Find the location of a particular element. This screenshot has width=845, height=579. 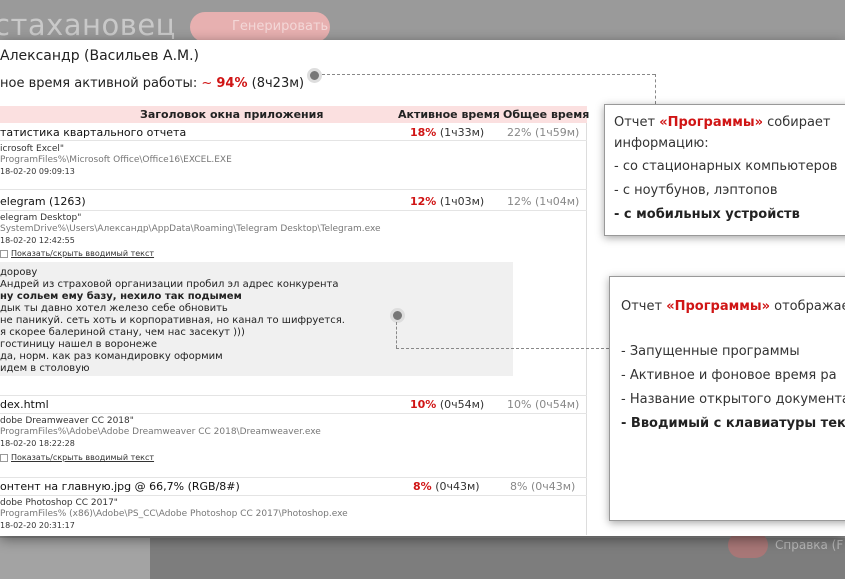

callout-heading: Отчет «Программы» собирает is located at coordinates (722, 122).